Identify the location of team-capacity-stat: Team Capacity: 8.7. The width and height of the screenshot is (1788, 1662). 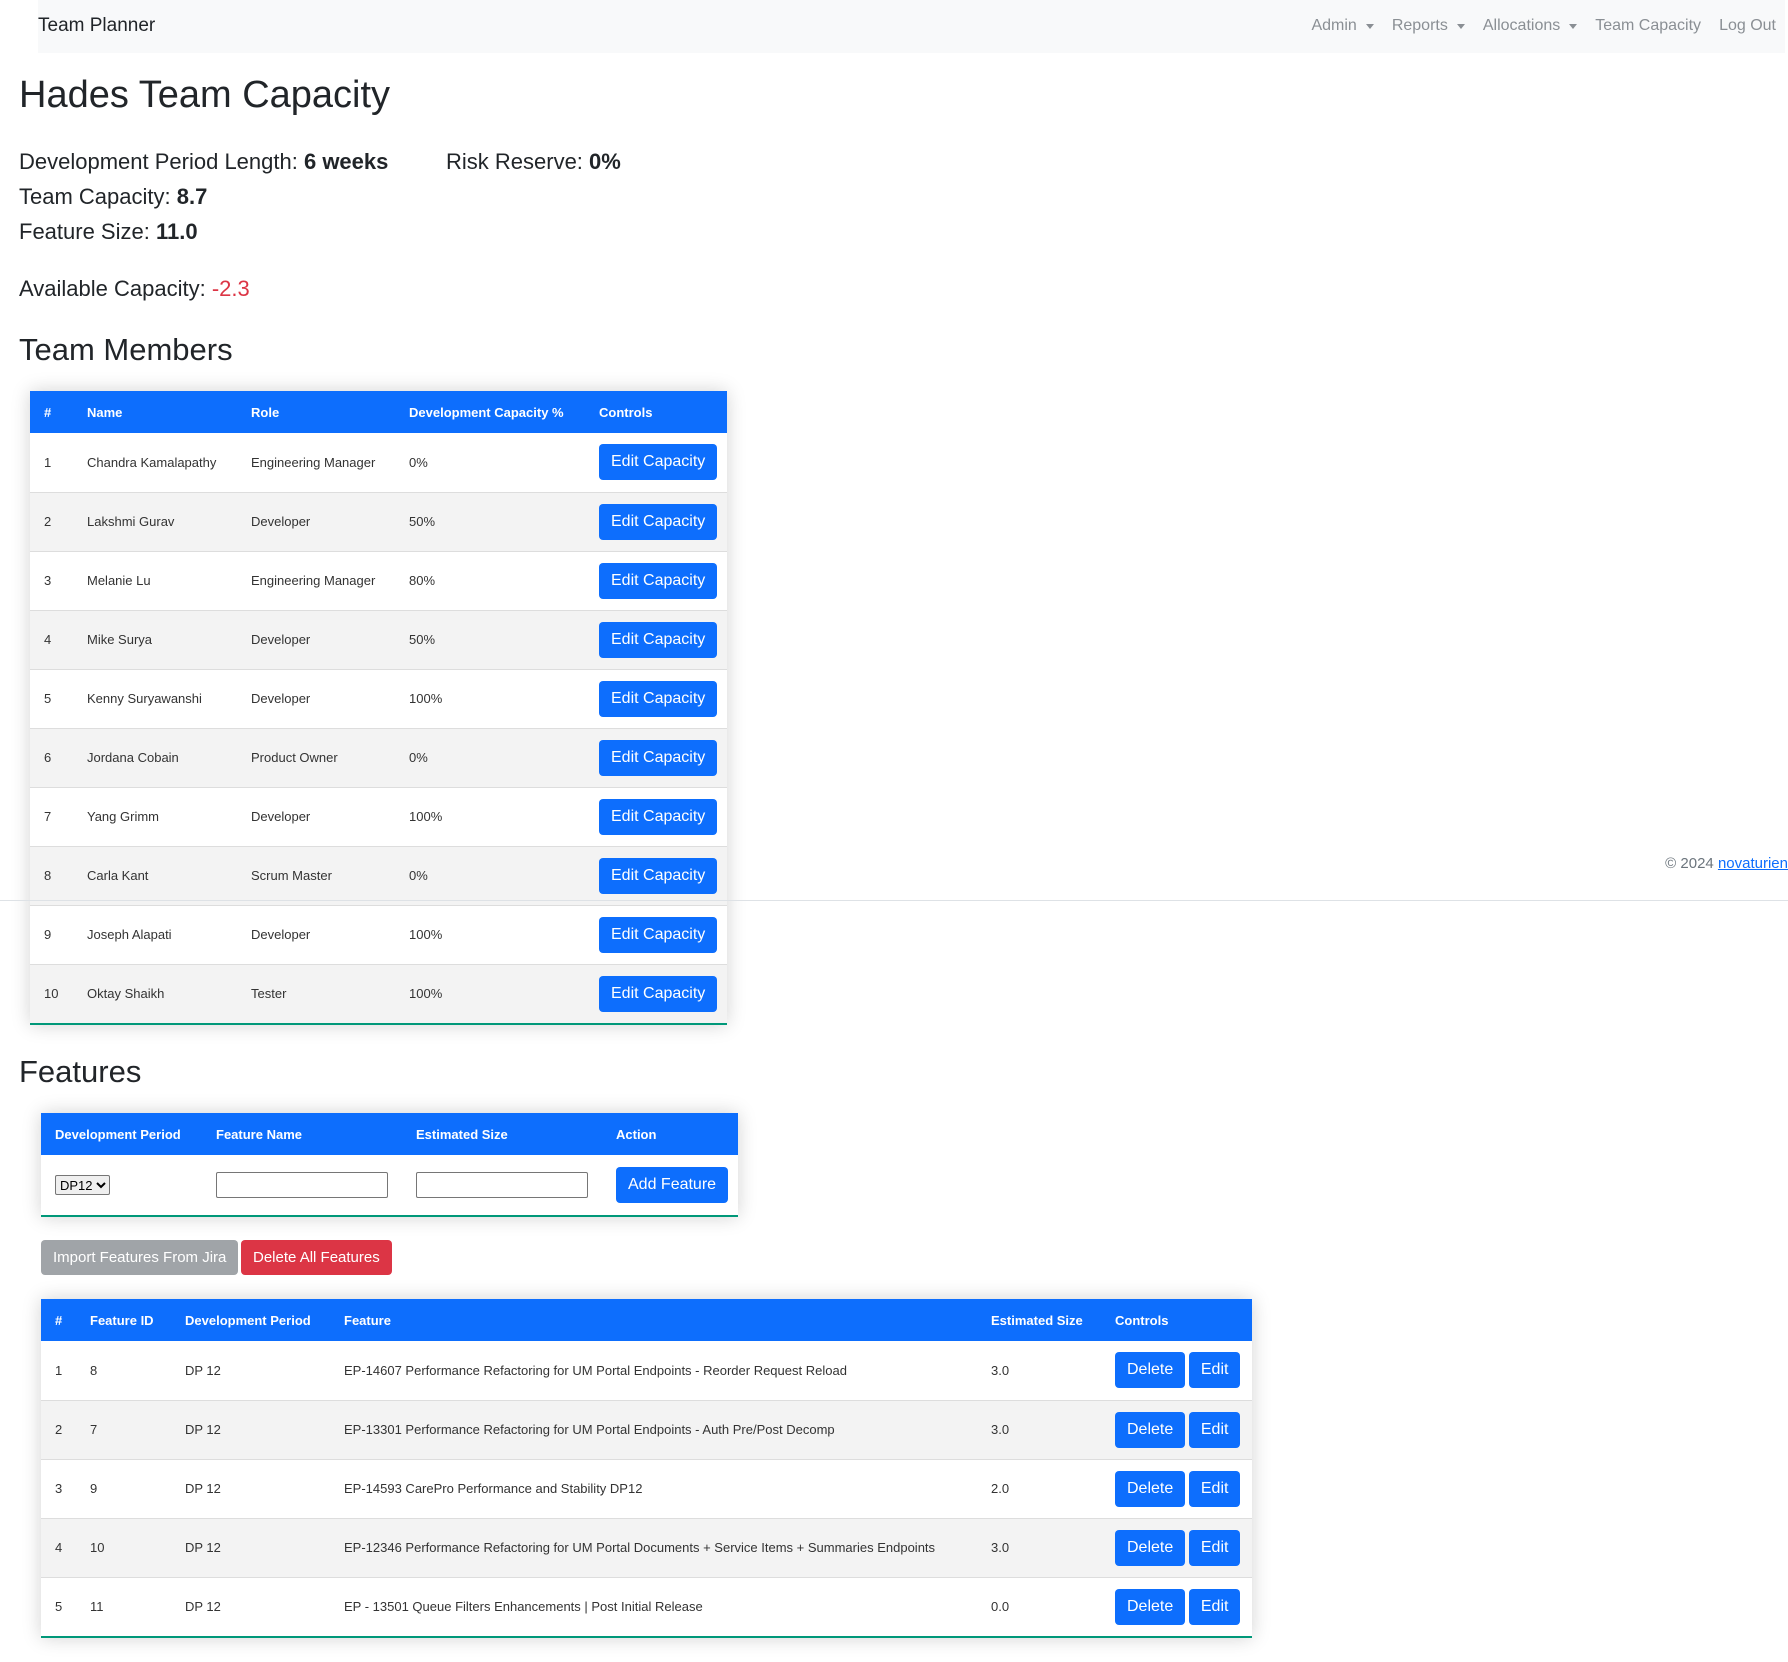
(113, 197).